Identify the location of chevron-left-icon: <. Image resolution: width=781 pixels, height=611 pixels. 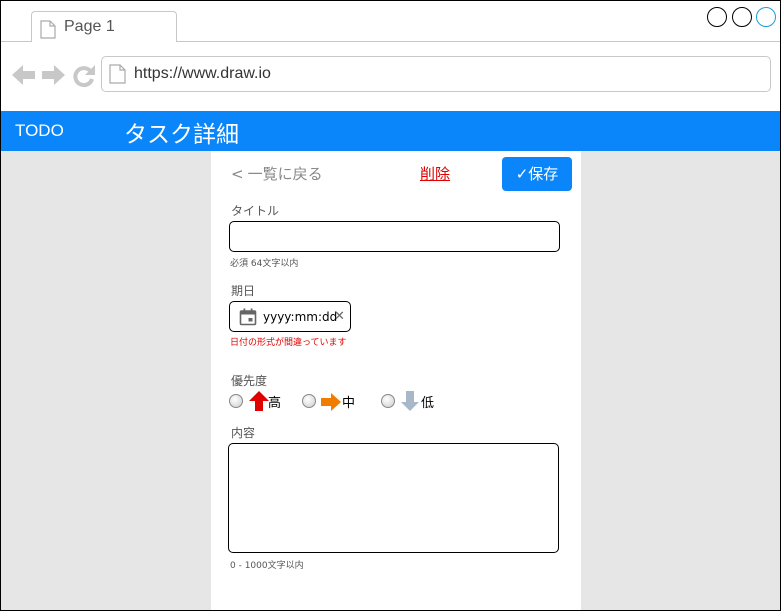
(237, 174).